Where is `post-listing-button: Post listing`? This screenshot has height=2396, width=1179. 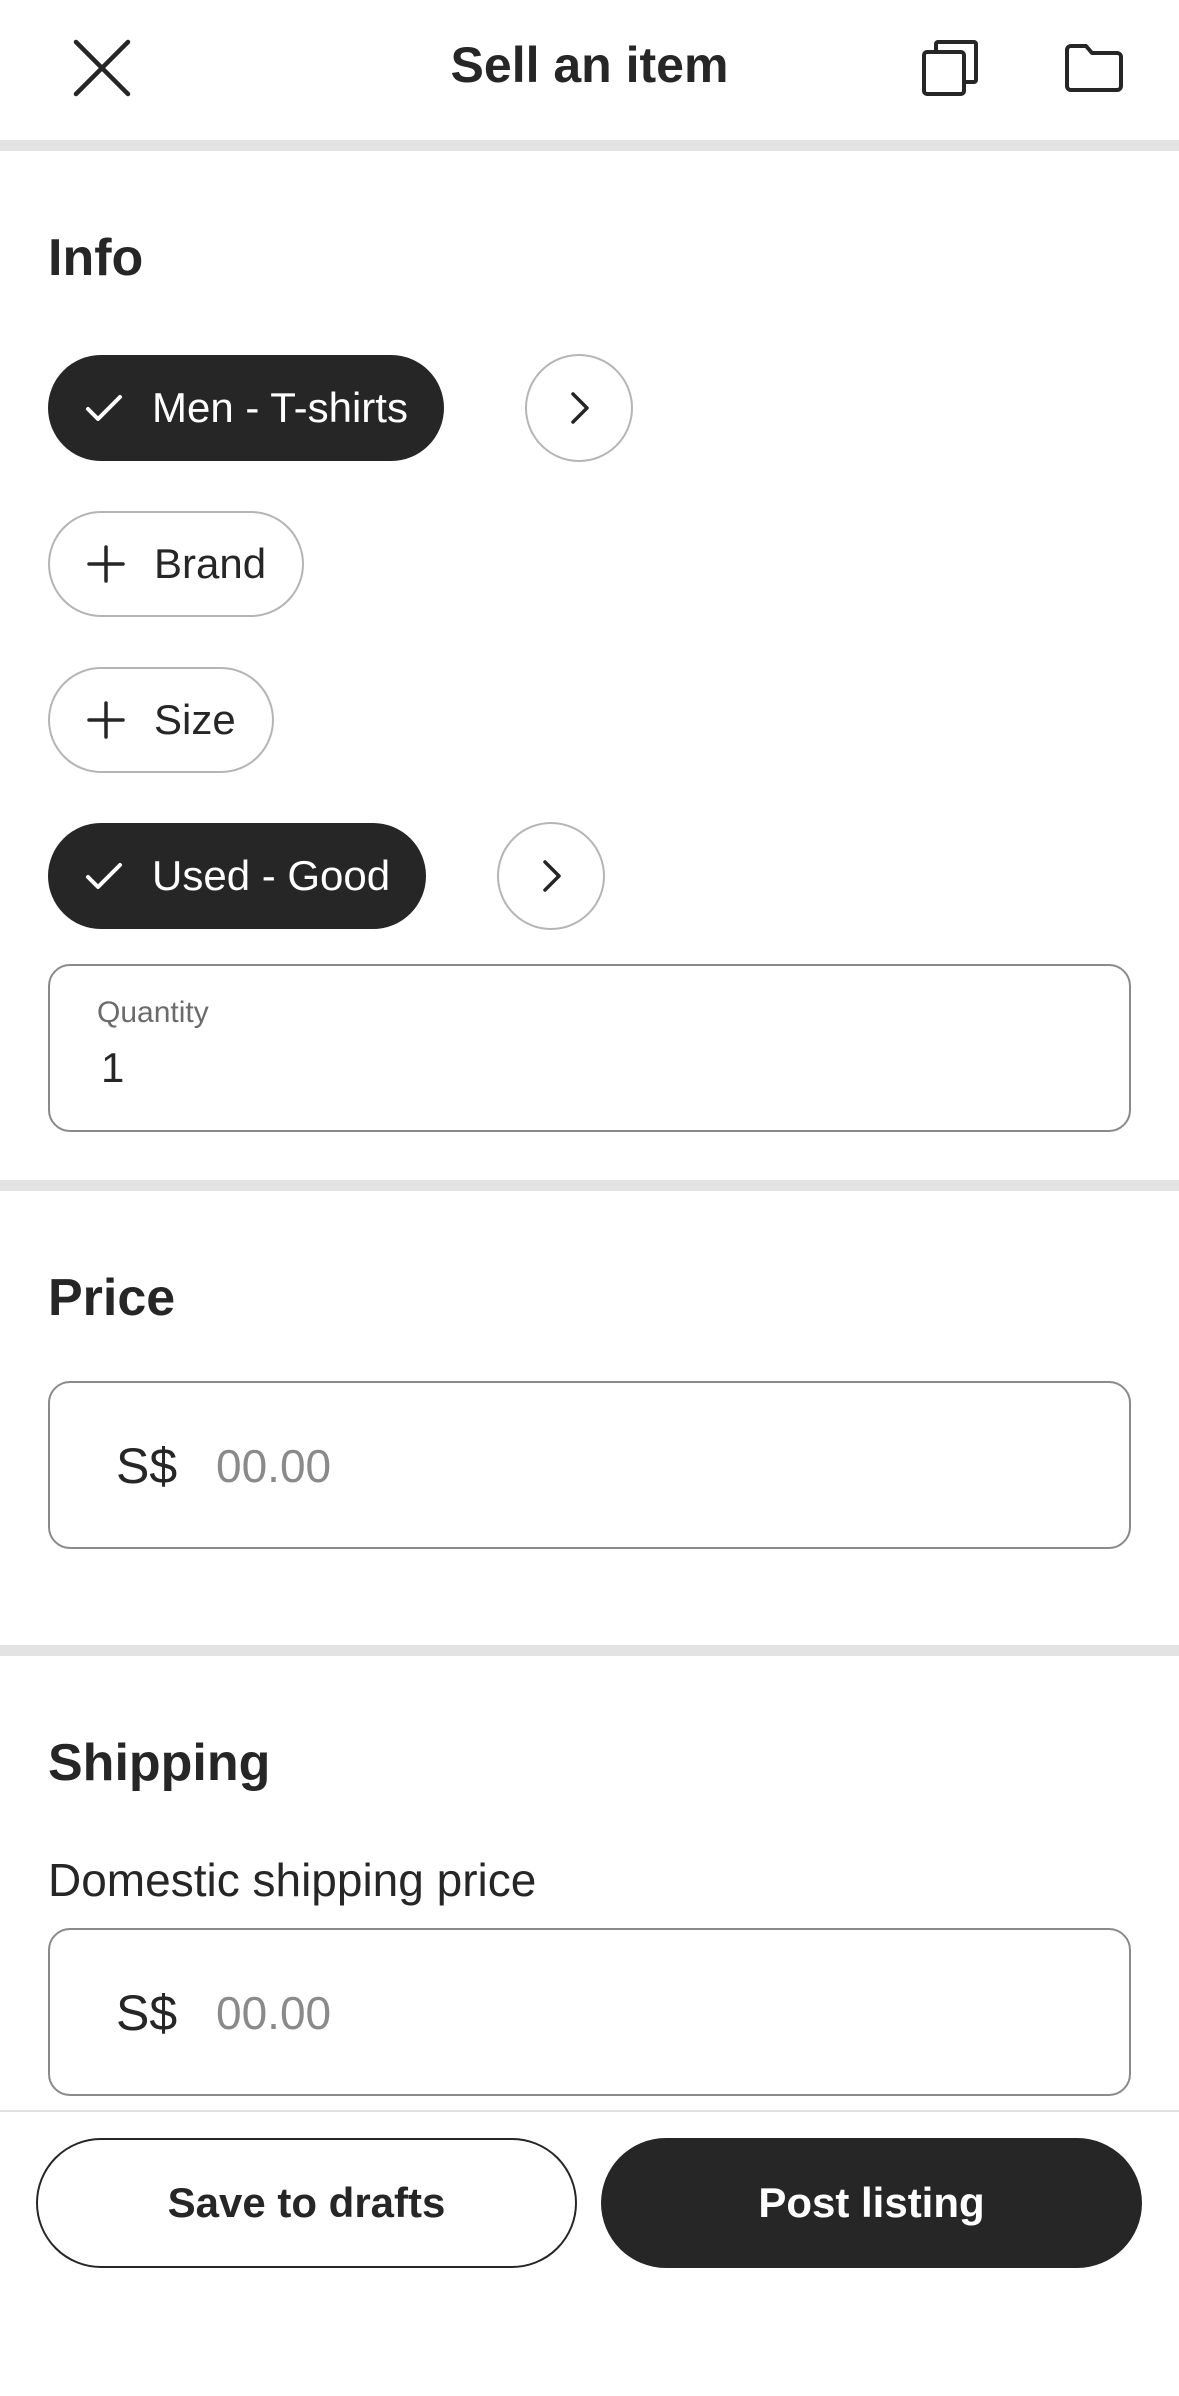 post-listing-button: Post listing is located at coordinates (871, 2203).